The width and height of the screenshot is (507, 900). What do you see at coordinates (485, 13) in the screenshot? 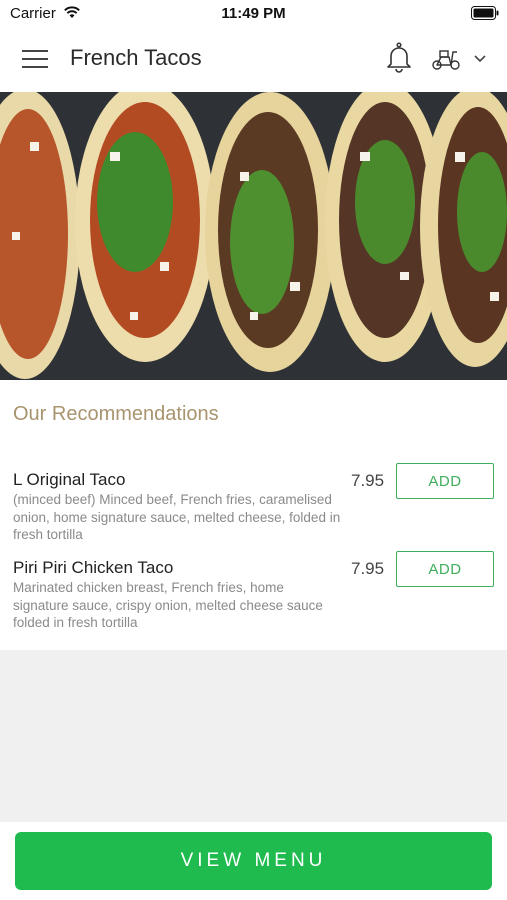
I see `battery-icon` at bounding box center [485, 13].